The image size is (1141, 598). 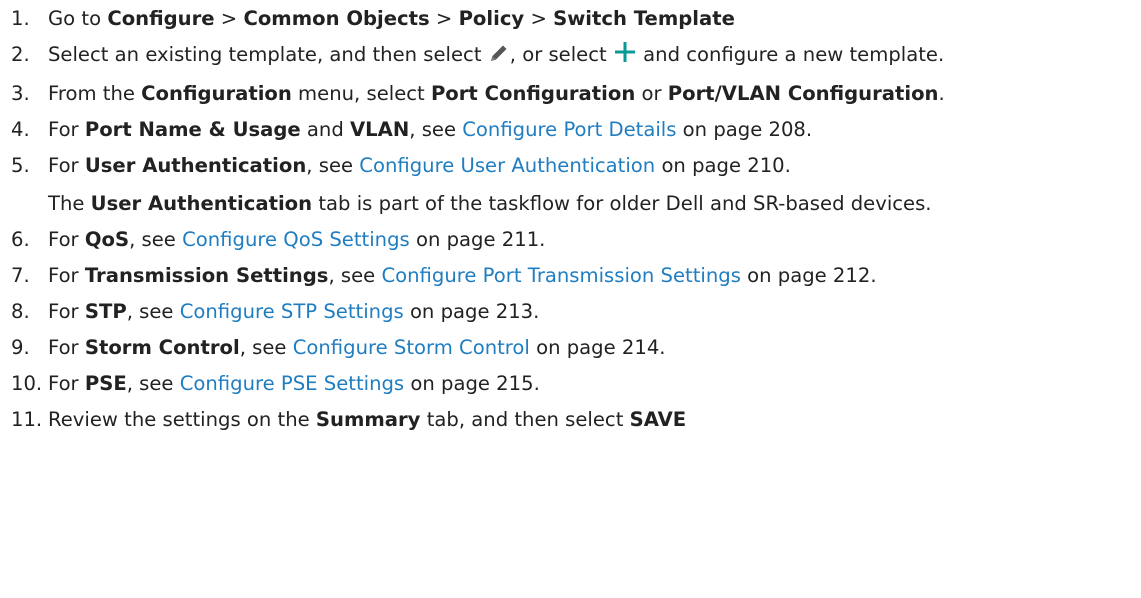 I want to click on port-name-usage-label: Port Name & Usage, so click(x=192, y=129).